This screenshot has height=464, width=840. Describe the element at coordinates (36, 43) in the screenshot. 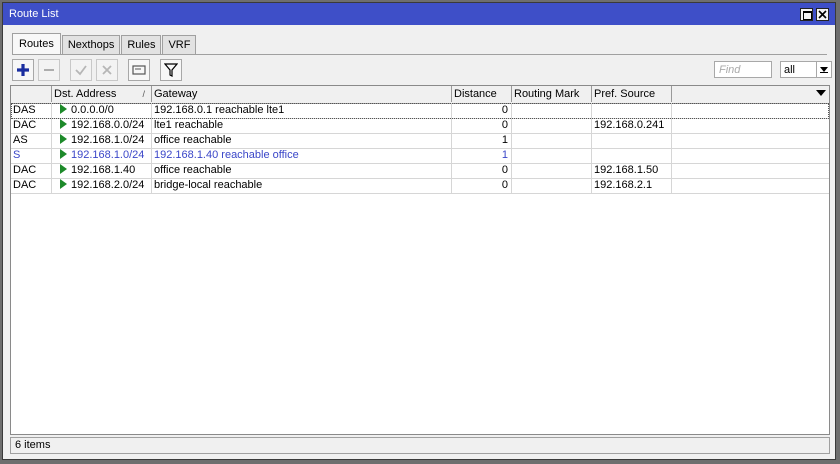

I see `tab-routes: Routes` at that location.